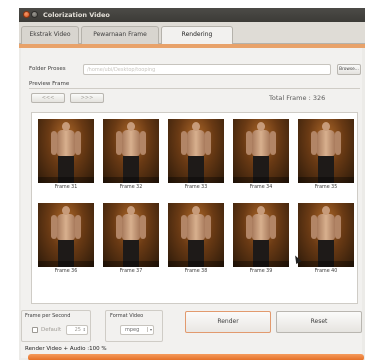 Image resolution: width=365 pixels, height=360 pixels. What do you see at coordinates (84, 329) in the screenshot?
I see `spinner-arrows-icon: ⇕` at bounding box center [84, 329].